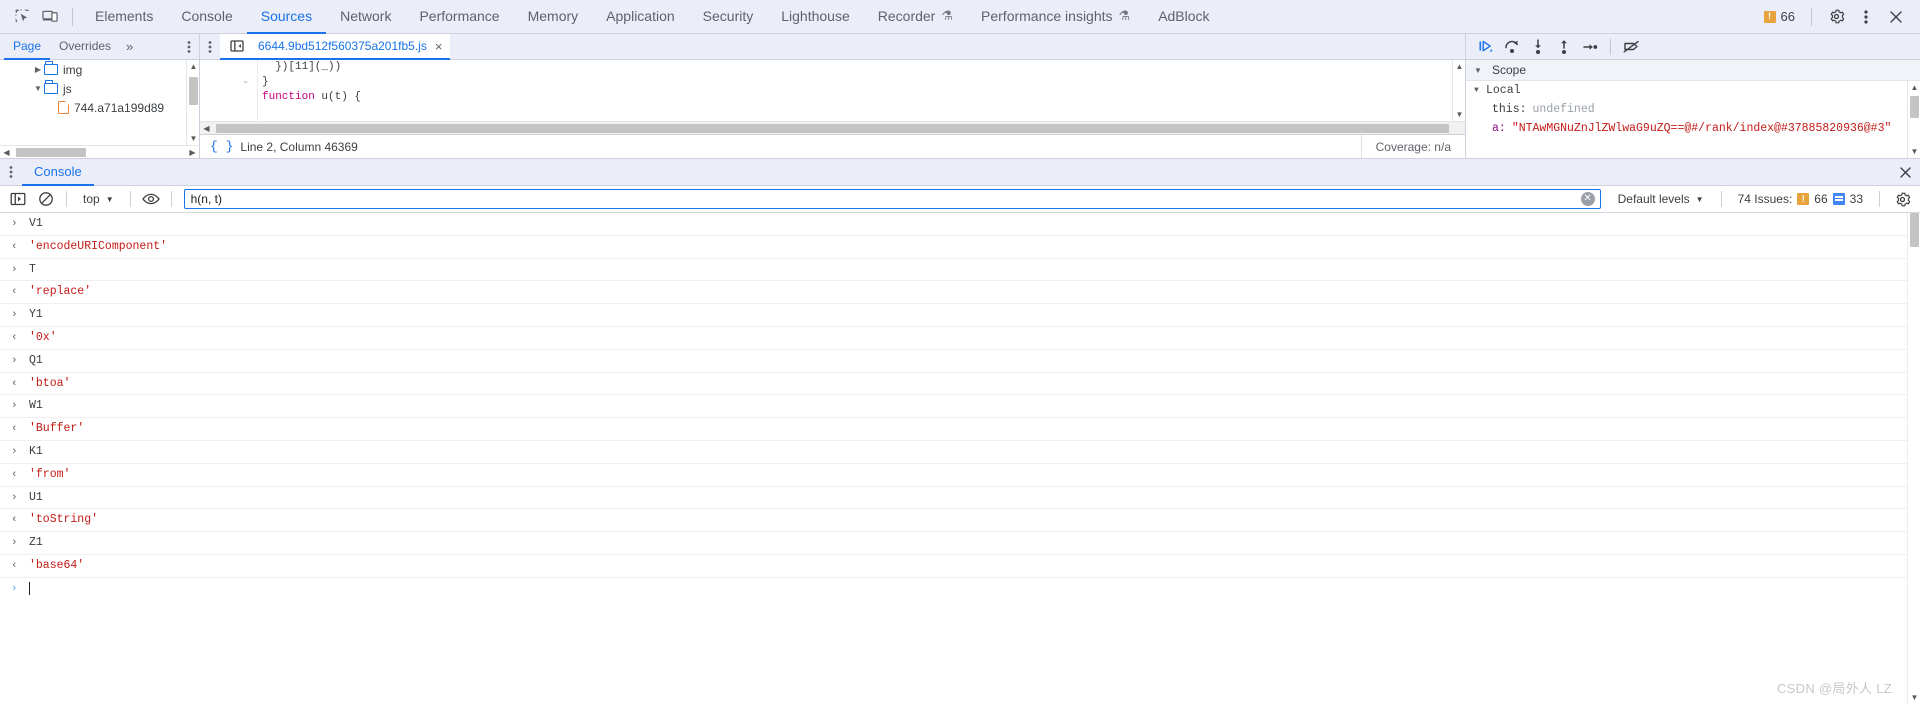 The height and width of the screenshot is (704, 1920). Describe the element at coordinates (960, 429) in the screenshot. I see `console-result-message: ‹ 'Buffer'` at that location.